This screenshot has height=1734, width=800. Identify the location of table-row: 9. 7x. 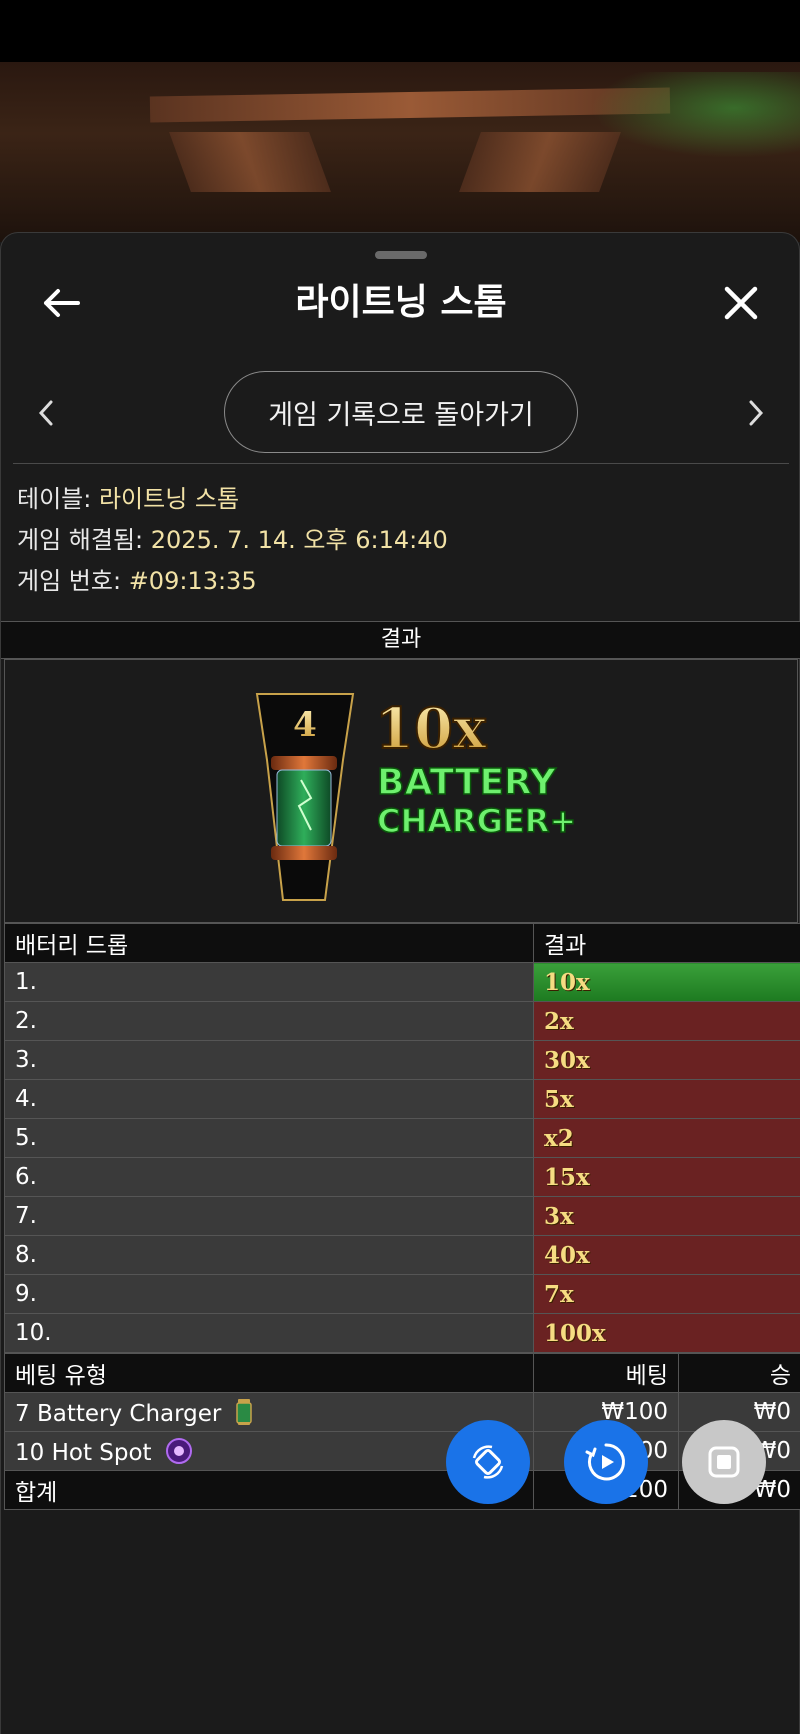
(402, 1294).